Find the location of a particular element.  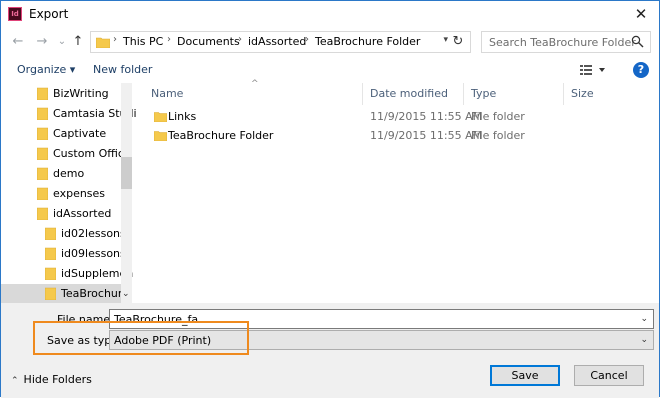

tree-item-label: id02lessons is located at coordinates (93, 233).